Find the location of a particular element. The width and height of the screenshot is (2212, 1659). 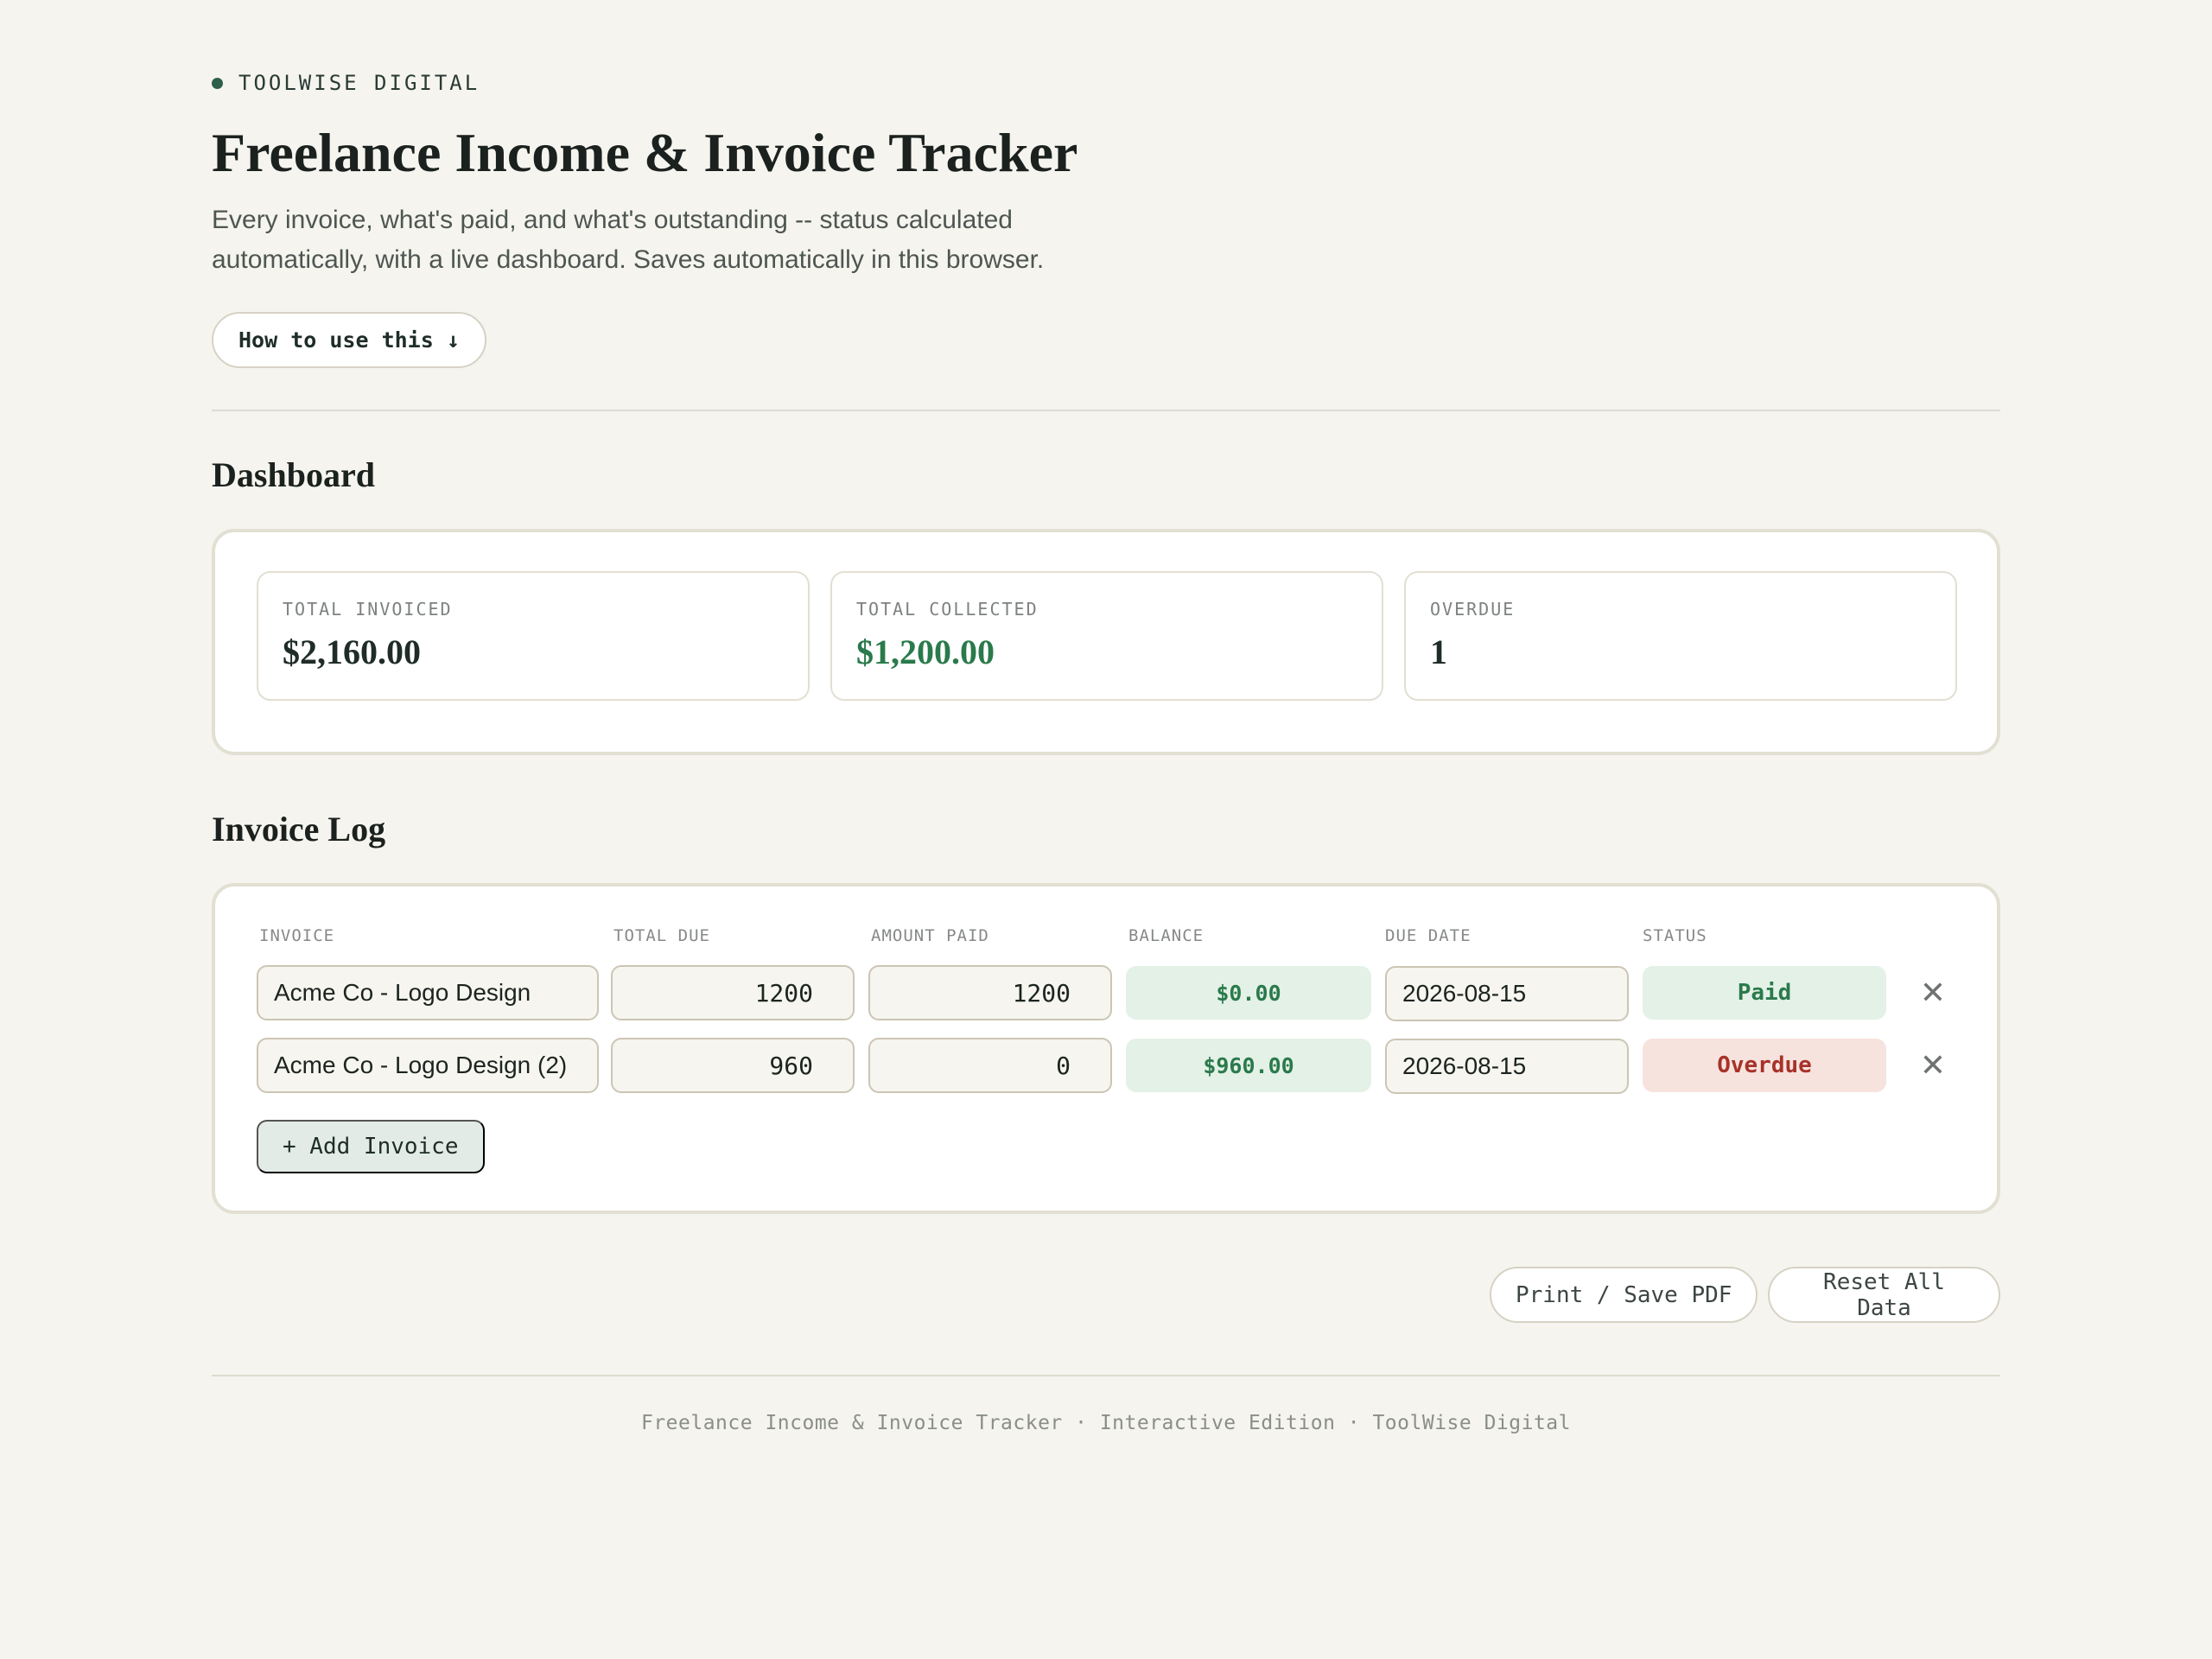

brand-dot-icon is located at coordinates (217, 83).